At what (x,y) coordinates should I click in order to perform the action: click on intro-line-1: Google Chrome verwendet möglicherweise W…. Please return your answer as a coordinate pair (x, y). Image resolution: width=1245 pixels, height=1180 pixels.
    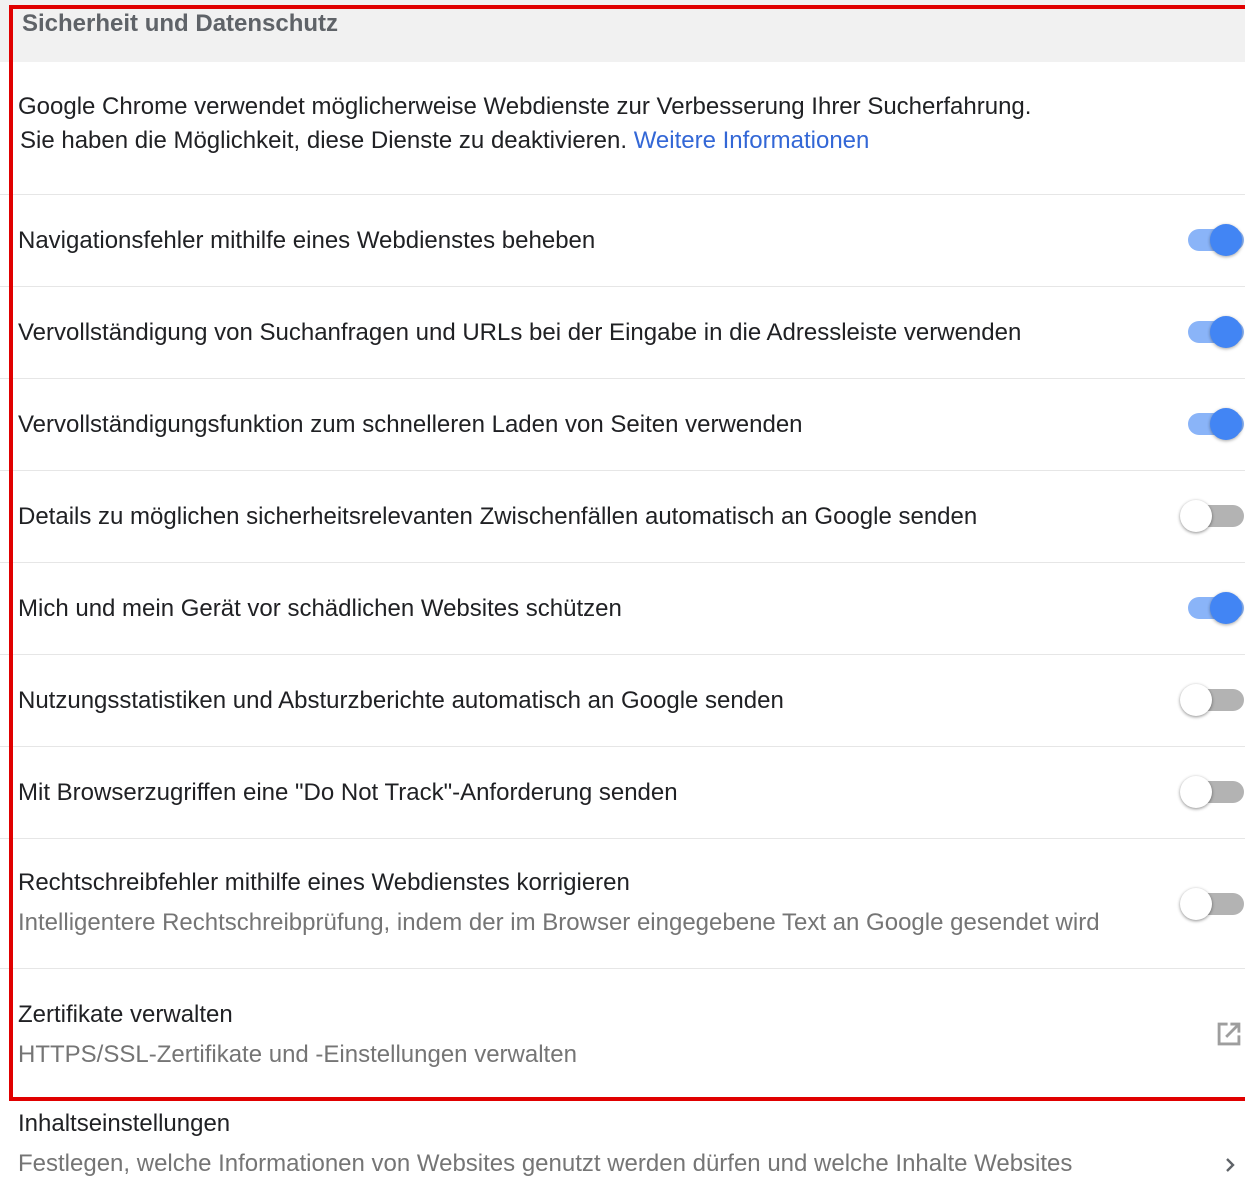
    Looking at the image, I should click on (525, 106).